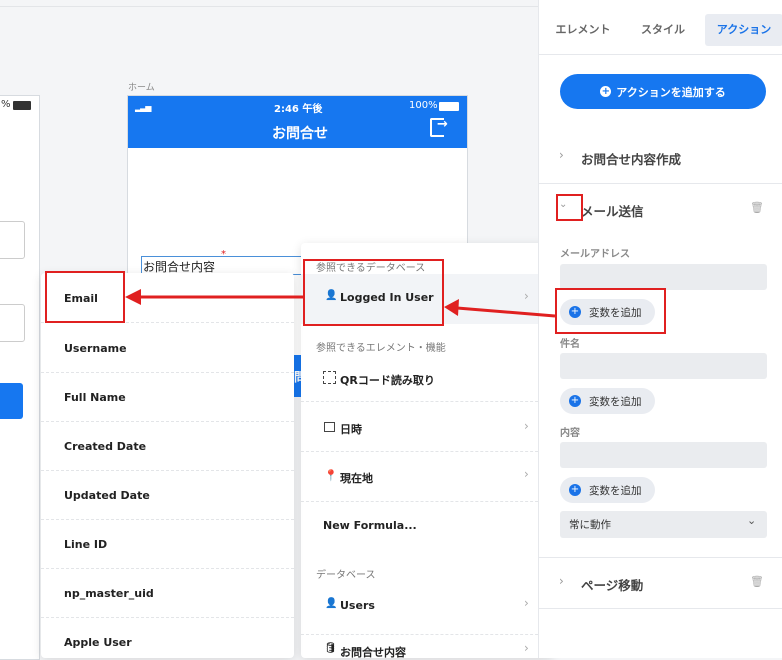 The width and height of the screenshot is (782, 660). Describe the element at coordinates (506, 312) in the screenshot. I see `arrow-line-to-logged-in-user` at that location.